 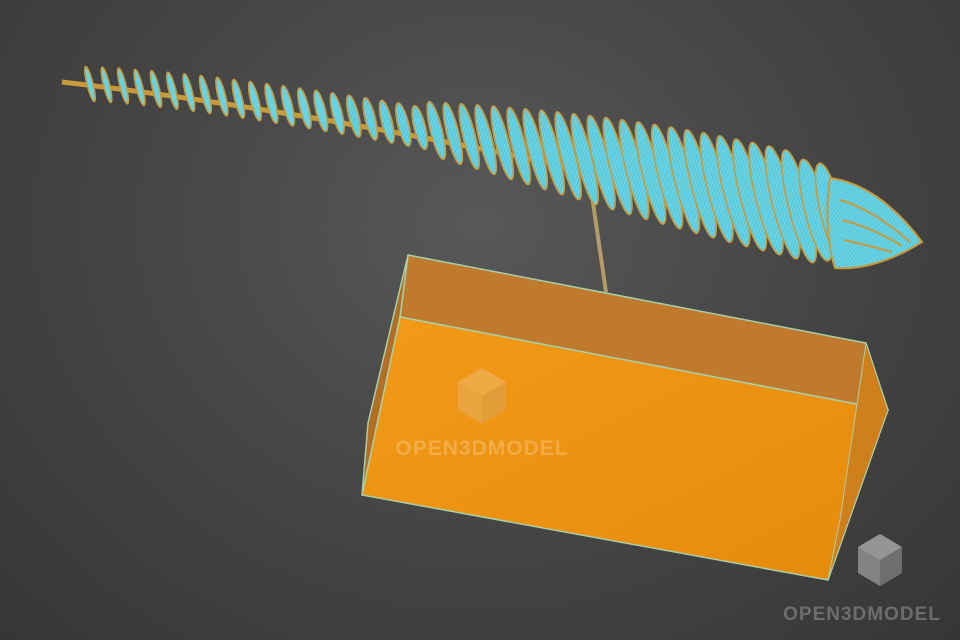 What do you see at coordinates (481, 448) in the screenshot?
I see `center-watermark-text: OPEN3DMODEL` at bounding box center [481, 448].